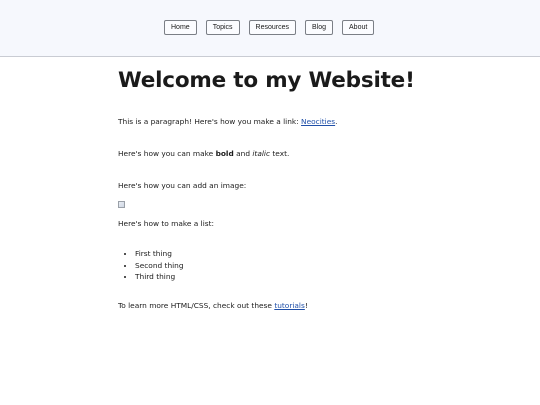 The height and width of the screenshot is (405, 540). I want to click on paragraph-punct: !, so click(306, 305).